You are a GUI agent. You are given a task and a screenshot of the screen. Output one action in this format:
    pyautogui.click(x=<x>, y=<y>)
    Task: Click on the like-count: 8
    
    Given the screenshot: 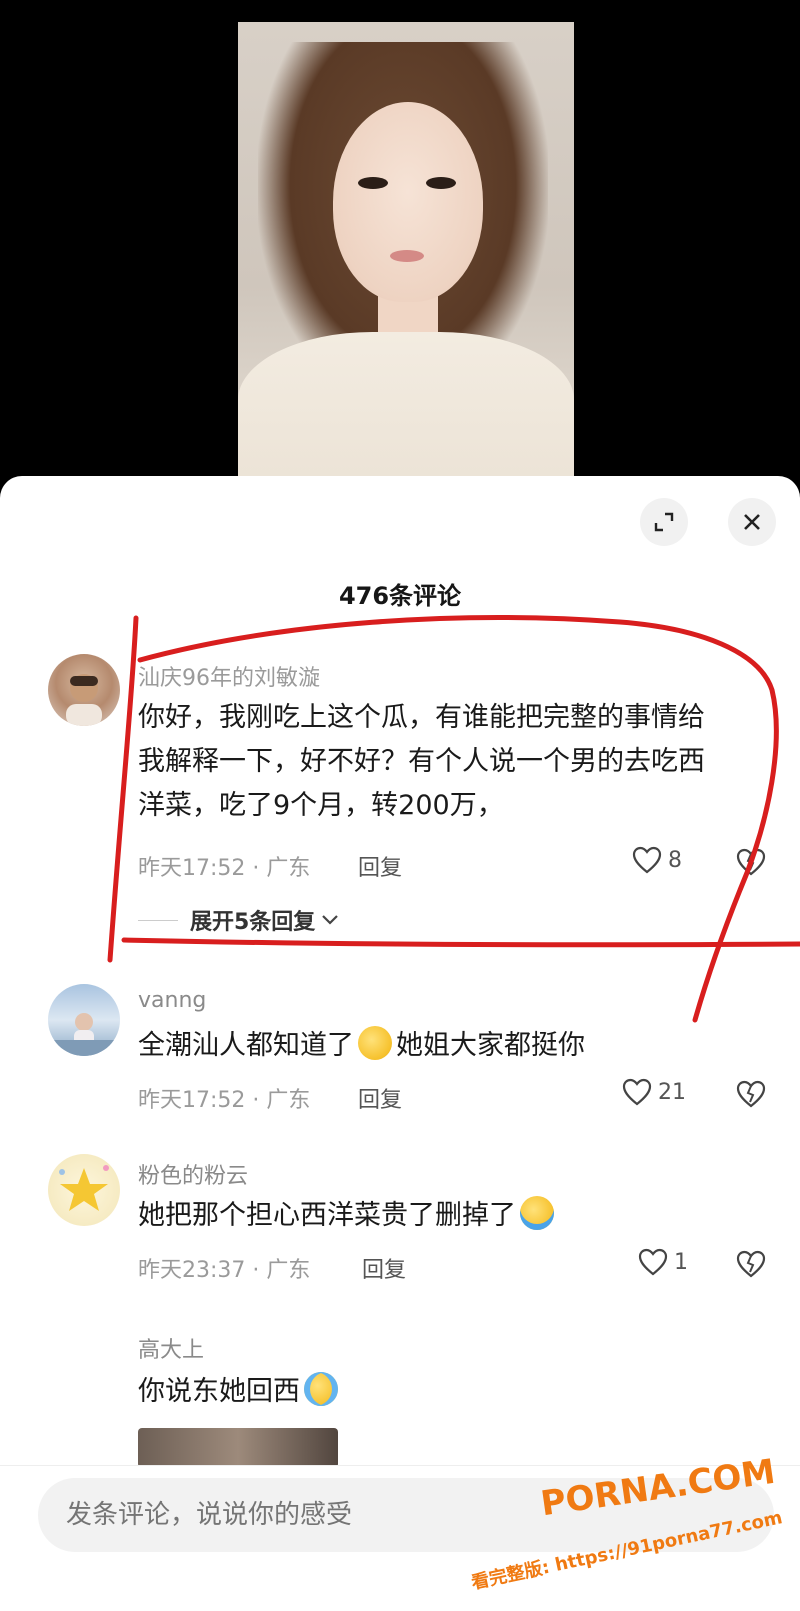 What is the action you would take?
    pyautogui.click(x=675, y=860)
    